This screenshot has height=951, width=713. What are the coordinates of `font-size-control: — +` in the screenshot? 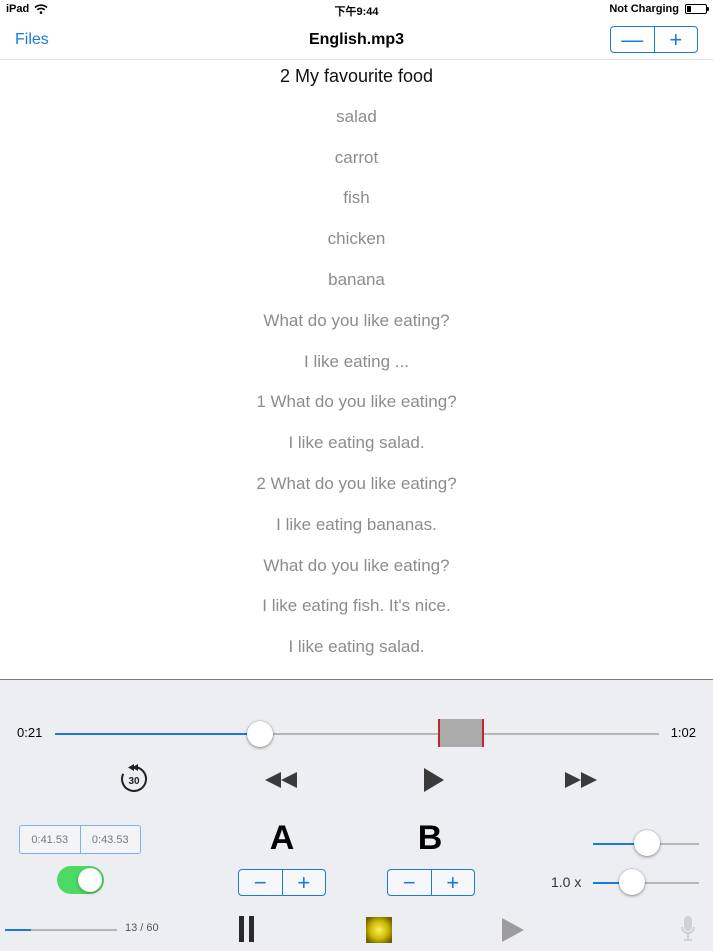 It's located at (654, 39).